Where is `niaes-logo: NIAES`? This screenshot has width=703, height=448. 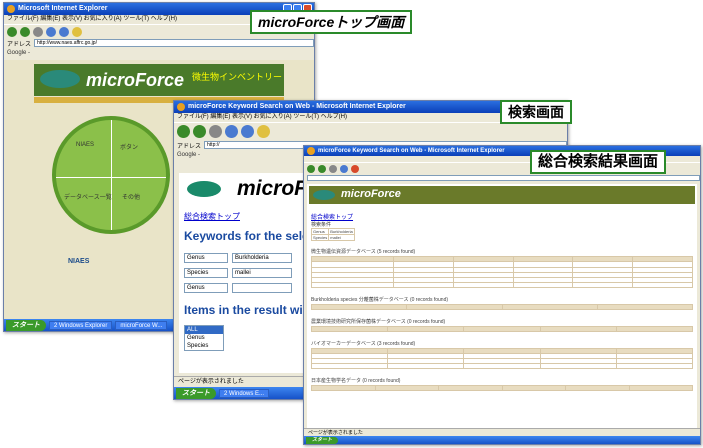
niaes-logo: NIAES is located at coordinates (79, 261).